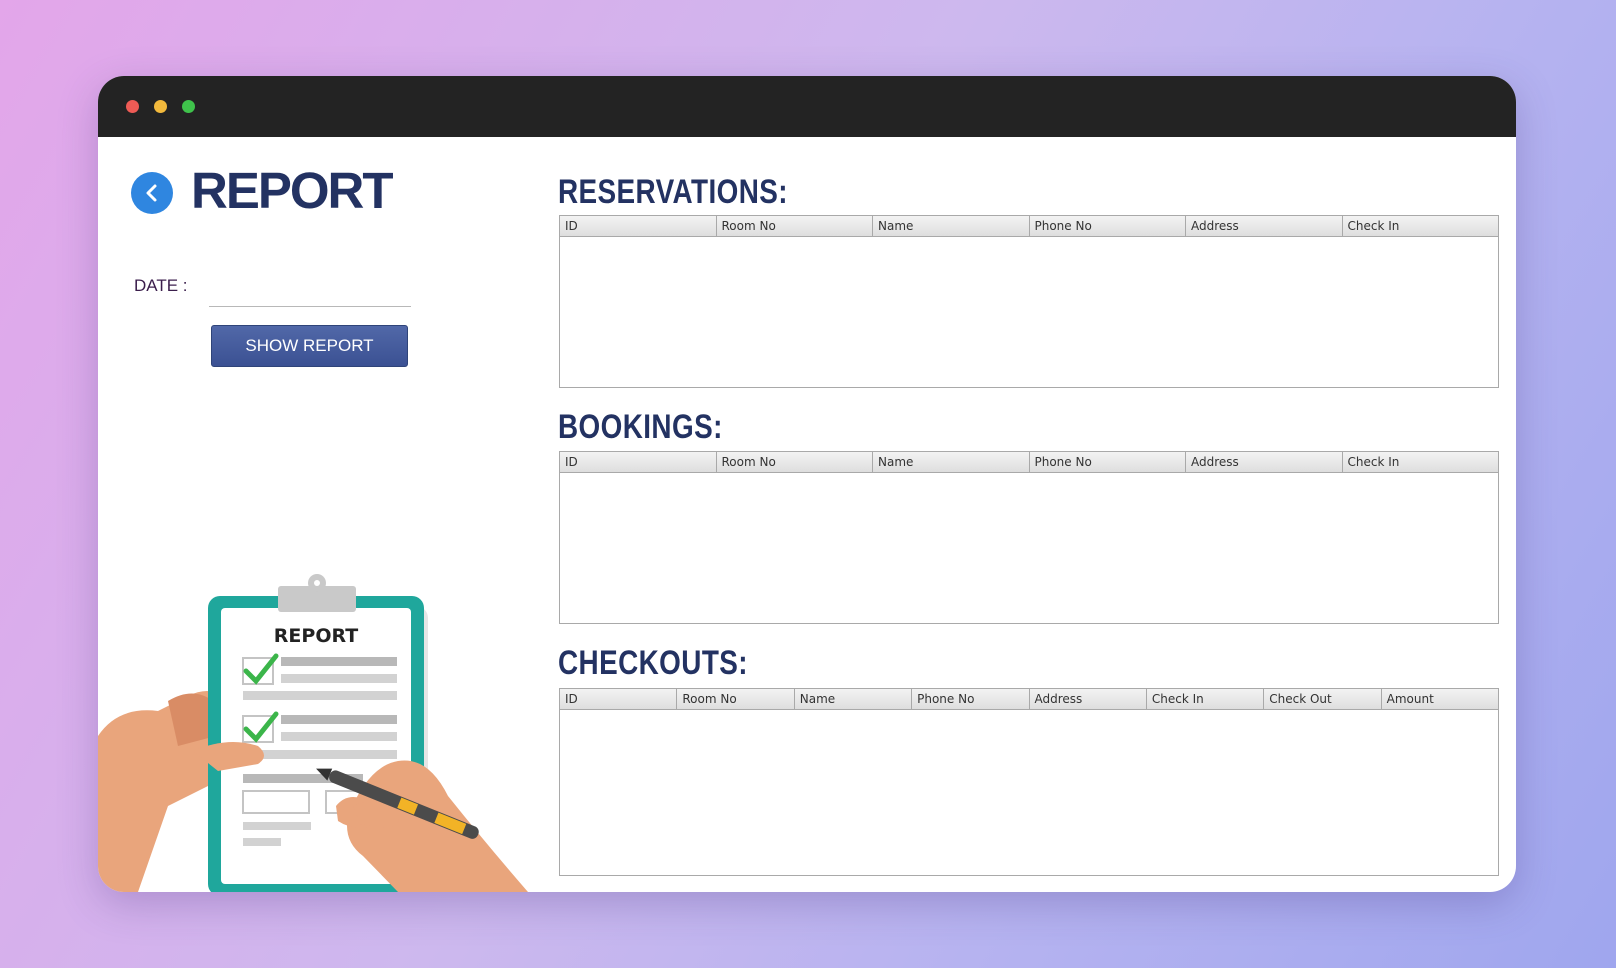  I want to click on back-button, so click(152, 193).